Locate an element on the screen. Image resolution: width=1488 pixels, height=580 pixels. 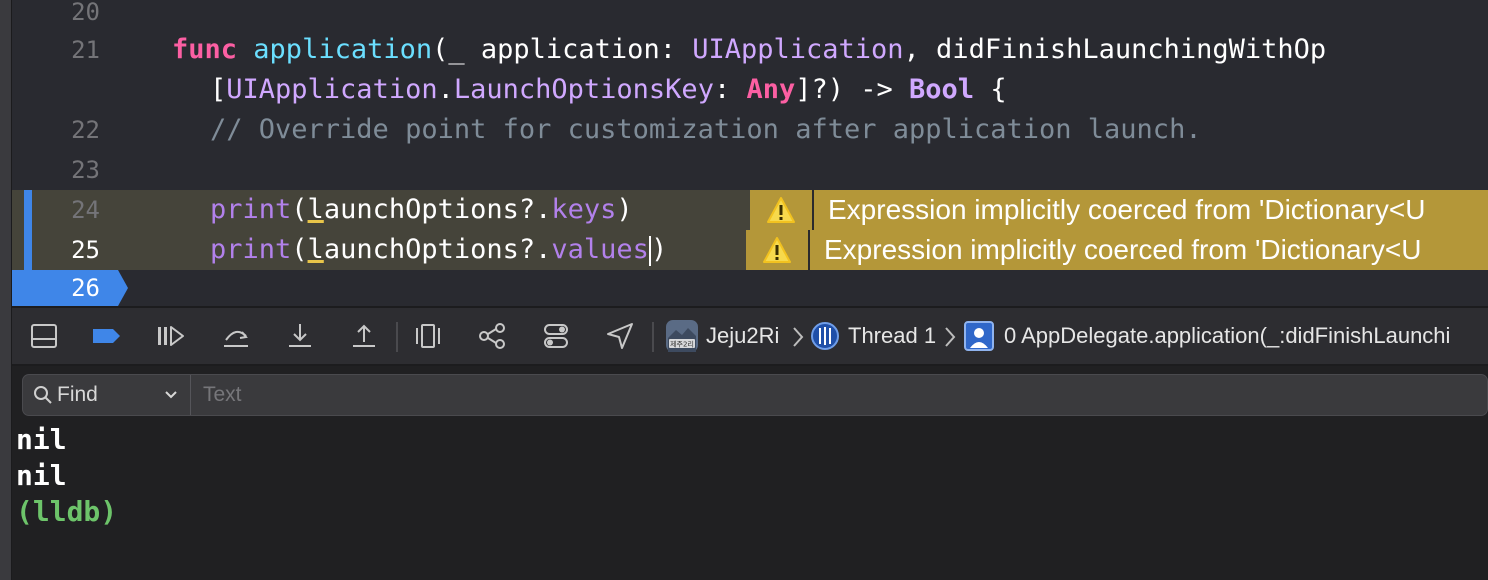
line-number: 21 is located at coordinates (85, 50).